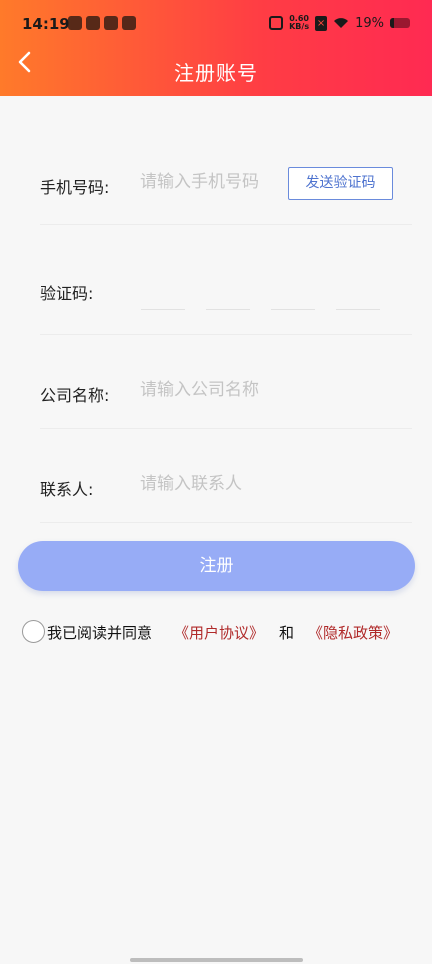  I want to click on register-button: 注册, so click(216, 566).